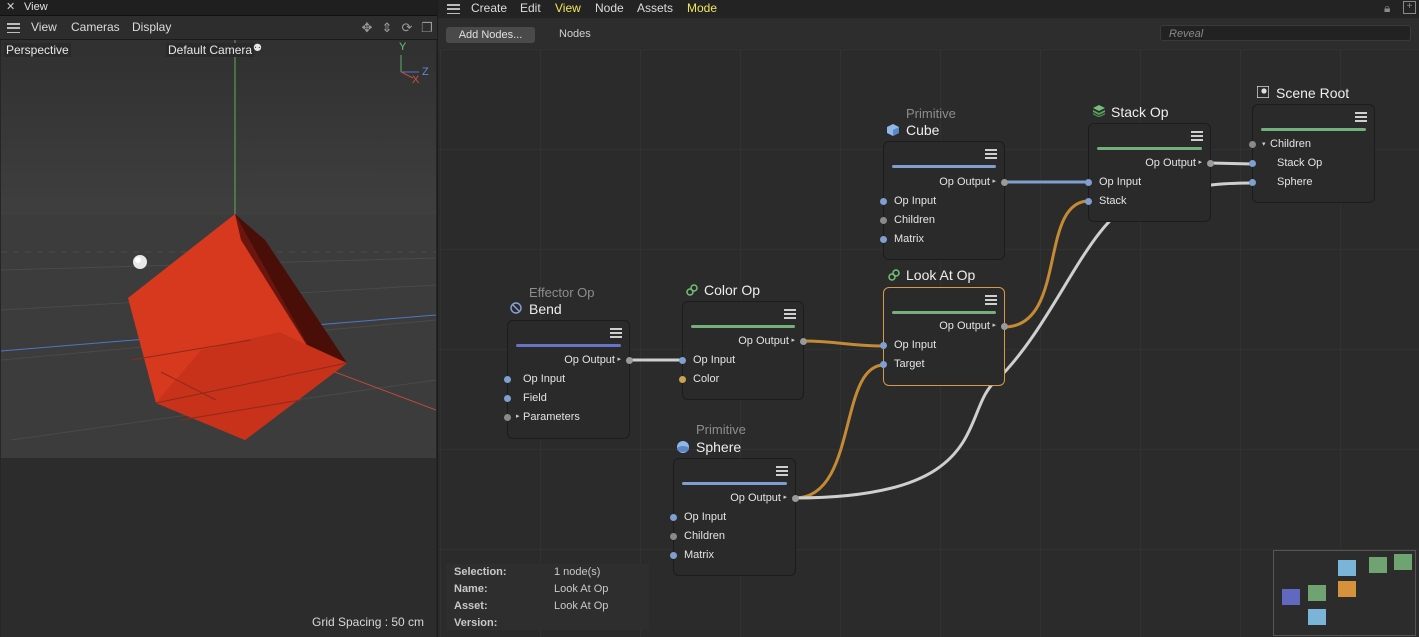 The image size is (1419, 637). I want to click on color-op-node-title: Color Op, so click(732, 290).